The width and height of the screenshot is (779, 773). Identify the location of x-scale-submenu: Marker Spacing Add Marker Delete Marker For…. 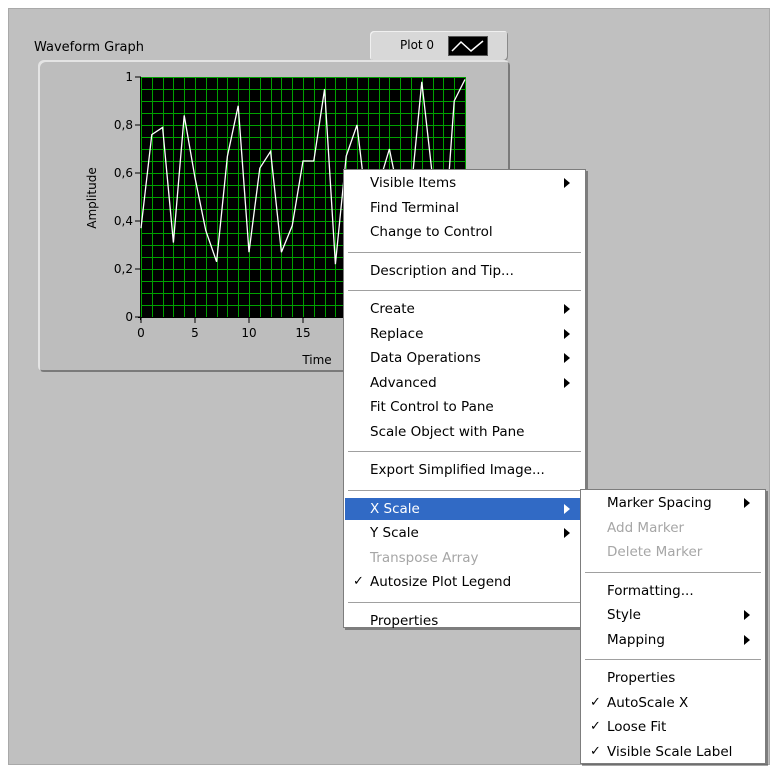
(673, 626).